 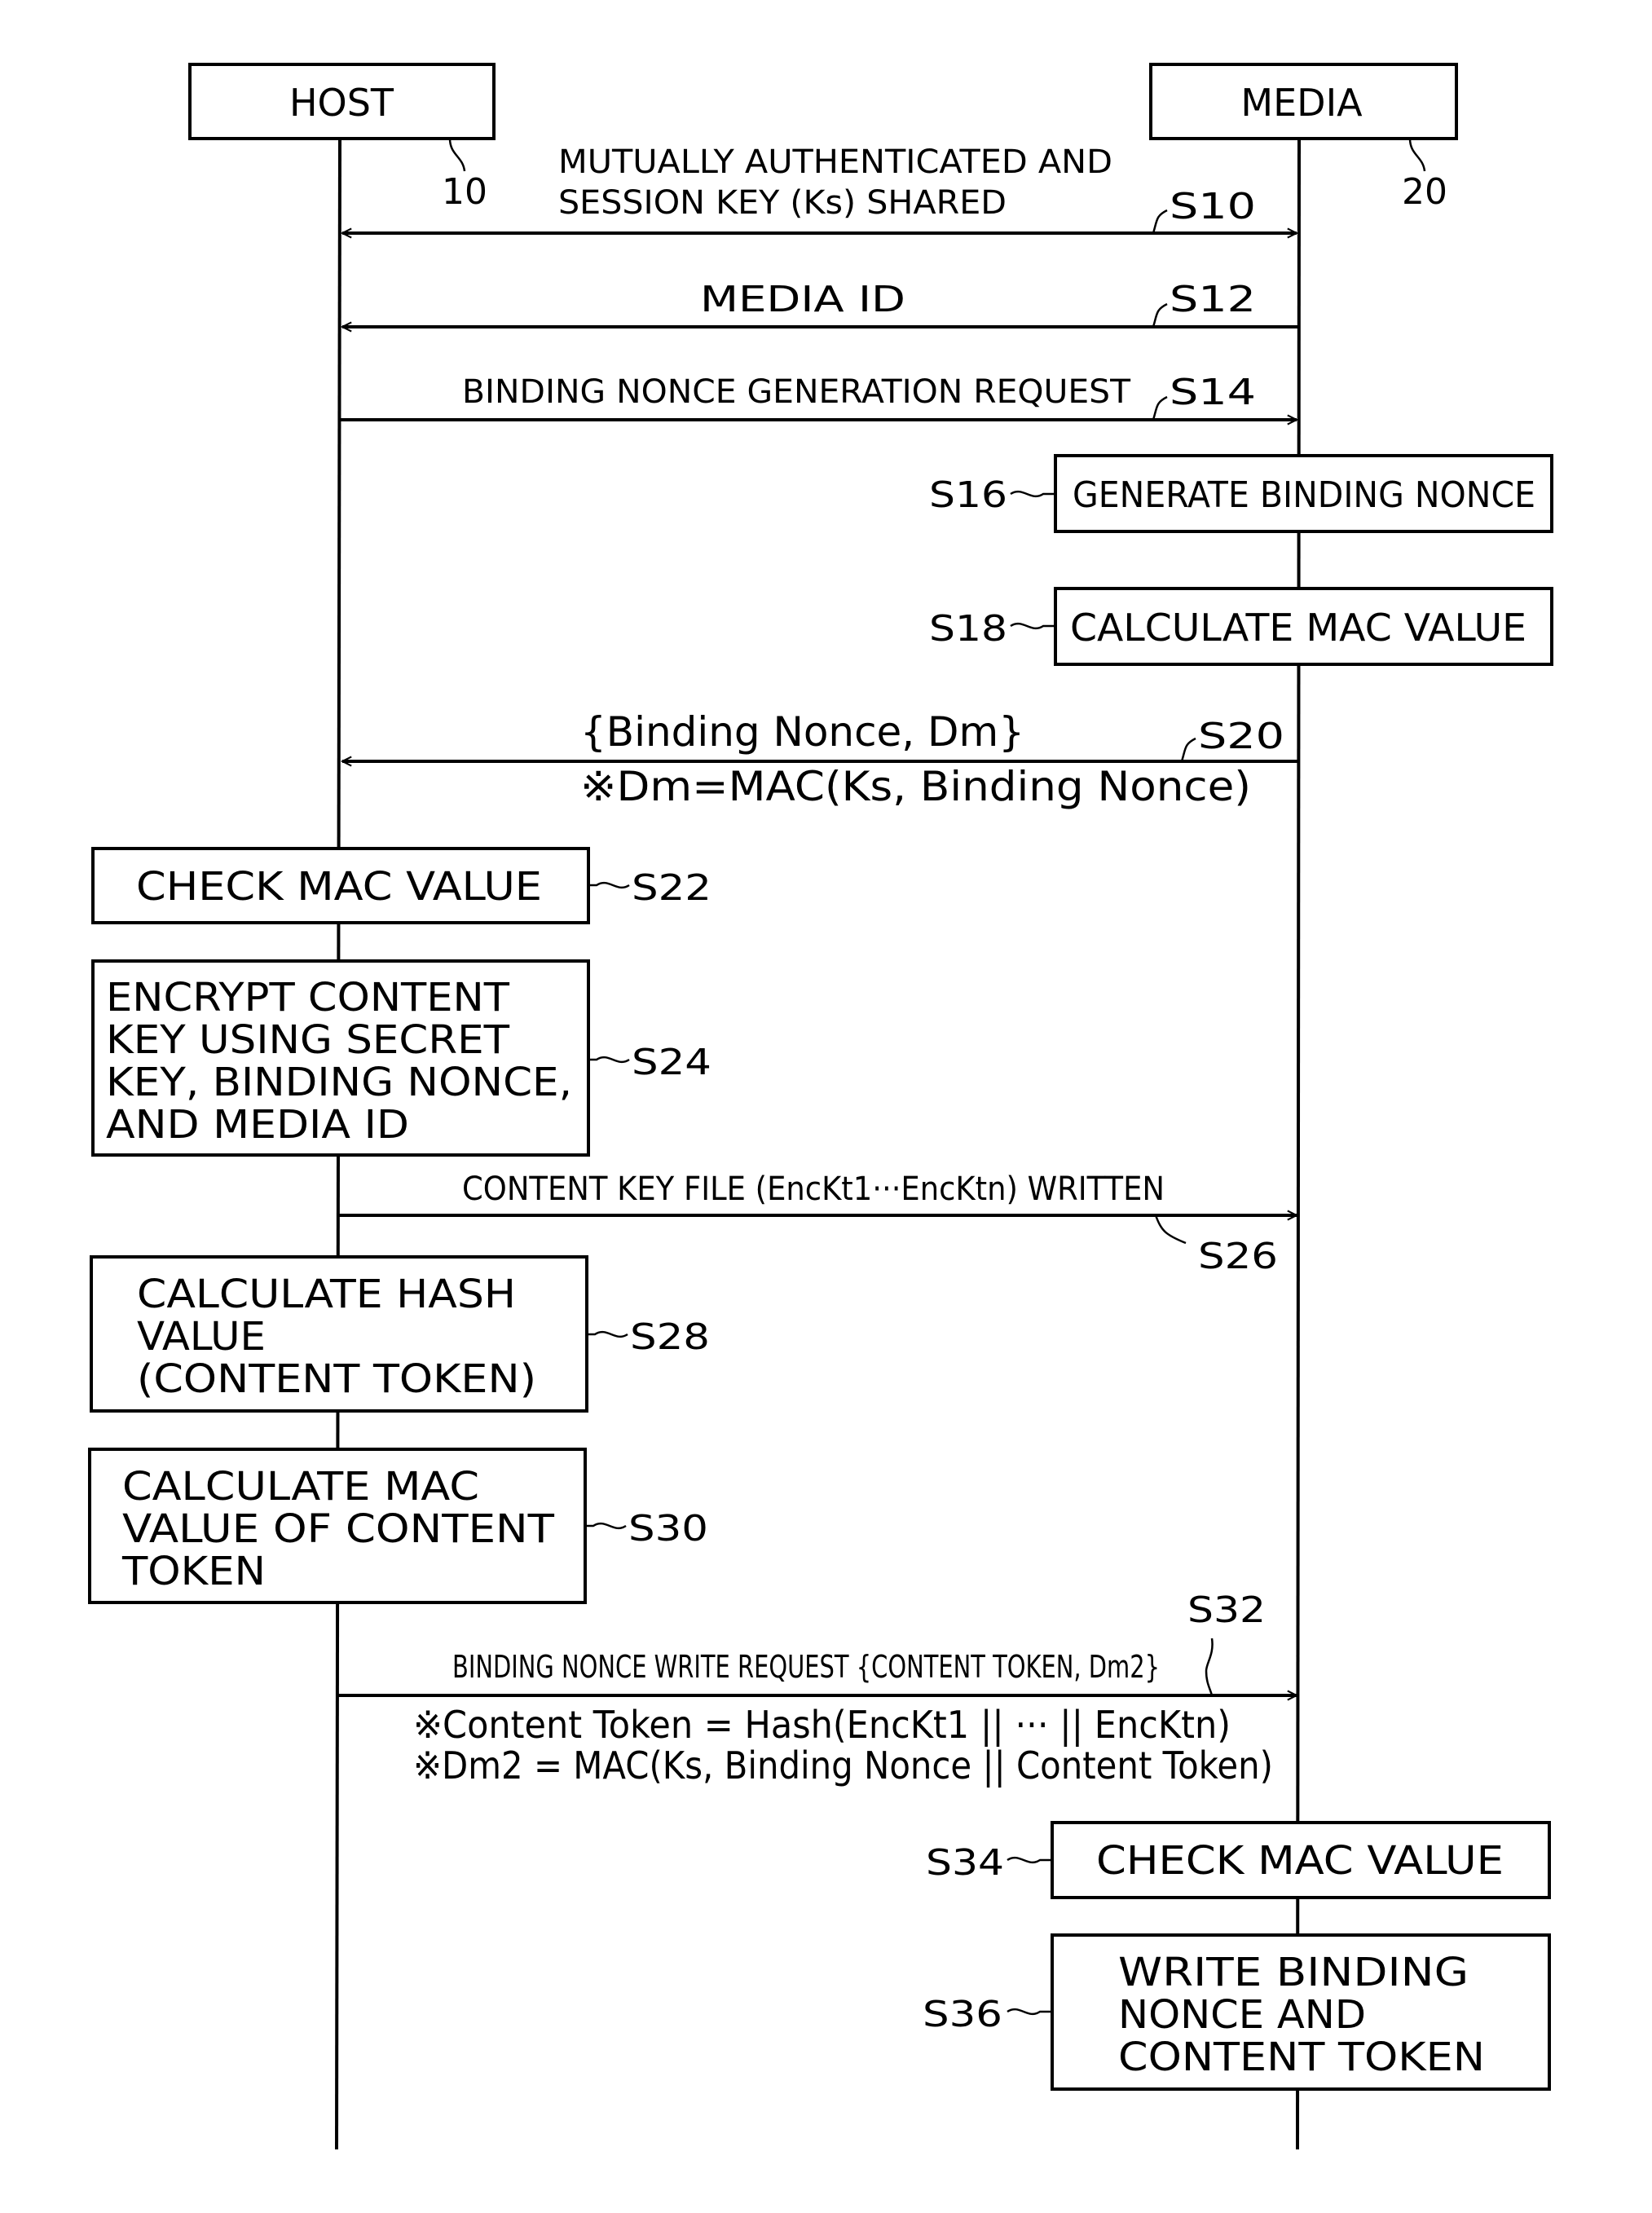 I want to click on process-s18-text: CALCULATE MAC VALUE, so click(x=1298, y=628).